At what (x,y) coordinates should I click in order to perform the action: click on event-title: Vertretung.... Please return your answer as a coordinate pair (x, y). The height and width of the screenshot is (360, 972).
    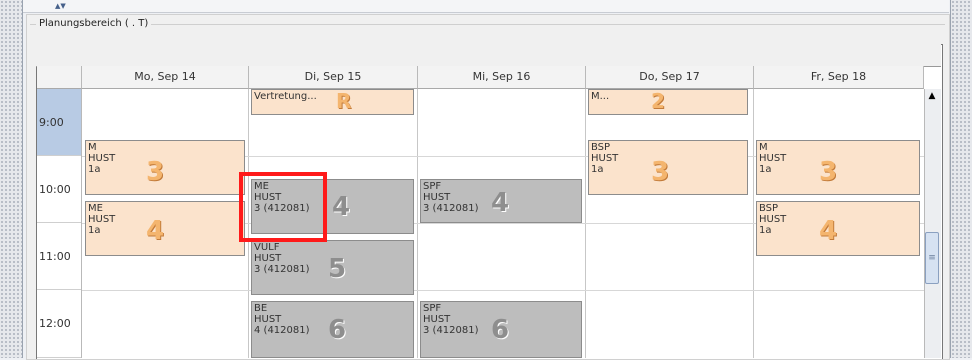
    Looking at the image, I should click on (285, 96).